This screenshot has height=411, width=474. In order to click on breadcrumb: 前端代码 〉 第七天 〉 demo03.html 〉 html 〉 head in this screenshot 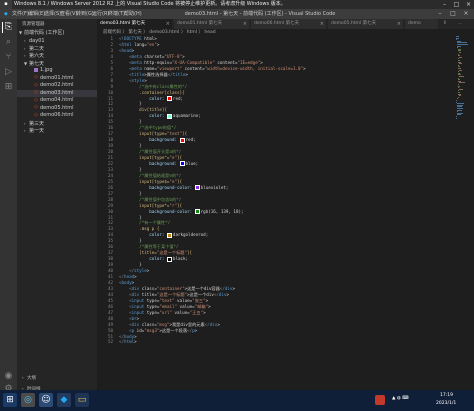, I will do `click(285, 32)`.